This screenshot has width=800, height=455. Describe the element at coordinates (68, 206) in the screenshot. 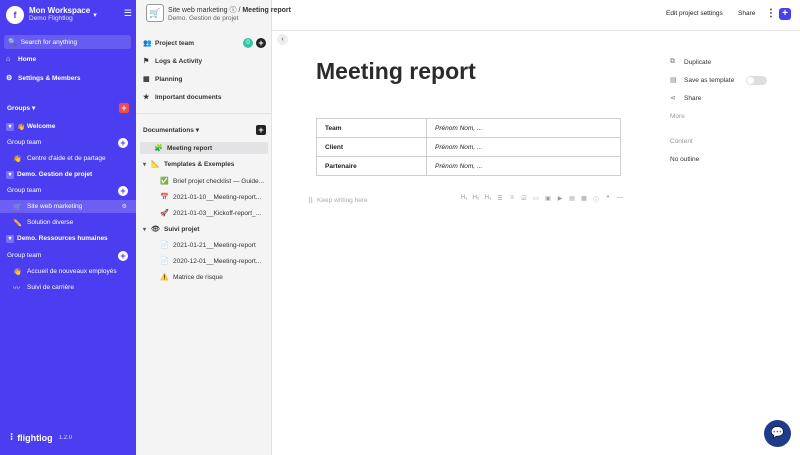

I see `sidebar-page-item-active: 🛒 Site web marketing ⚙` at that location.